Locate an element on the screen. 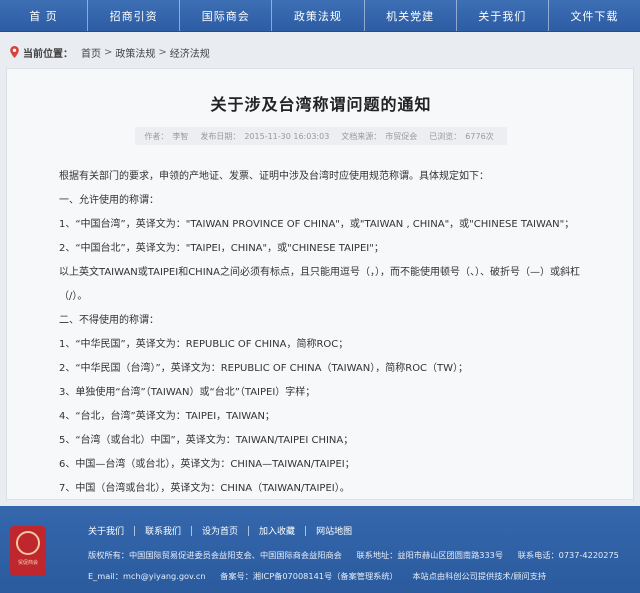  paragraph-forbidden-6: 6、中国—台湾（或台北），英译文为：CHINA—TAIWAN/TAIPEI； is located at coordinates (207, 464).